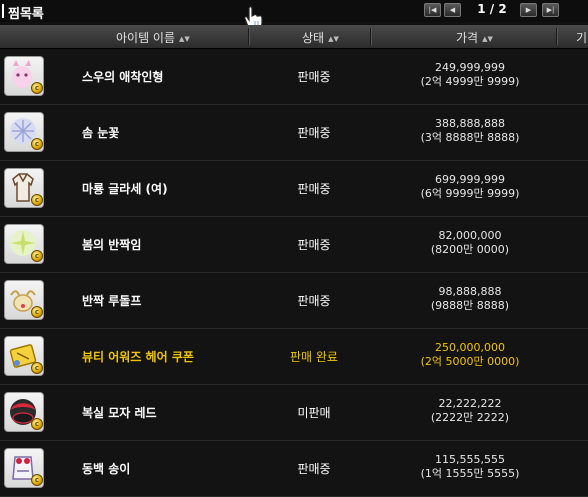 Image resolution: width=588 pixels, height=497 pixels. Describe the element at coordinates (101, 133) in the screenshot. I see `item-name: 솜 눈꽃` at that location.